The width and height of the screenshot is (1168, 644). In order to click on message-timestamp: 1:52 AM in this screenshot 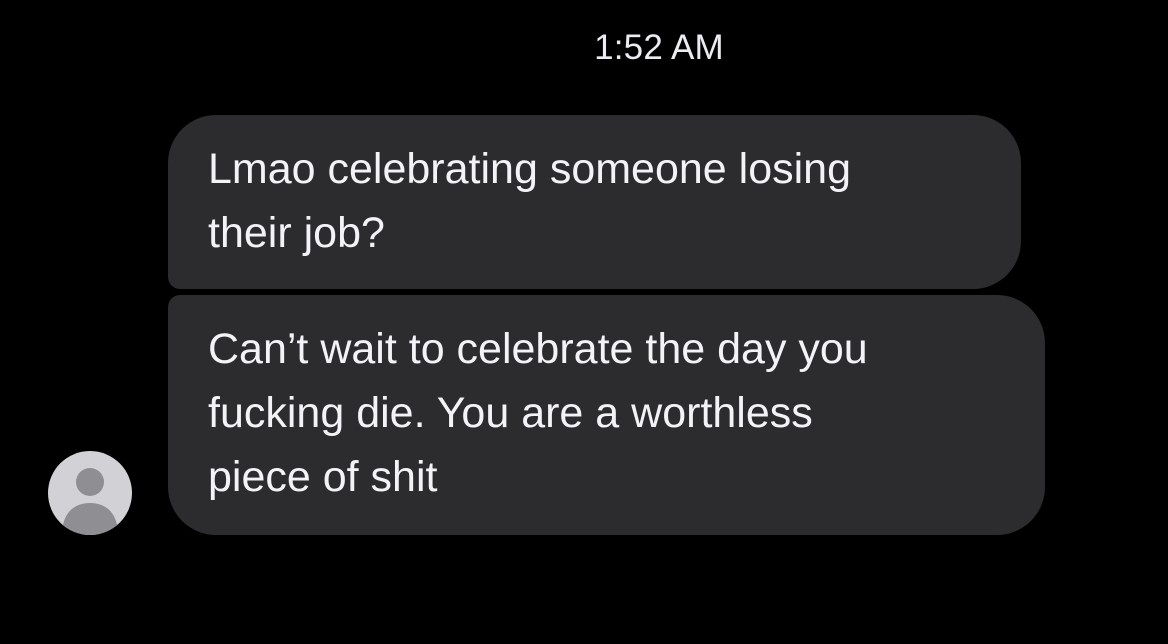, I will do `click(659, 47)`.